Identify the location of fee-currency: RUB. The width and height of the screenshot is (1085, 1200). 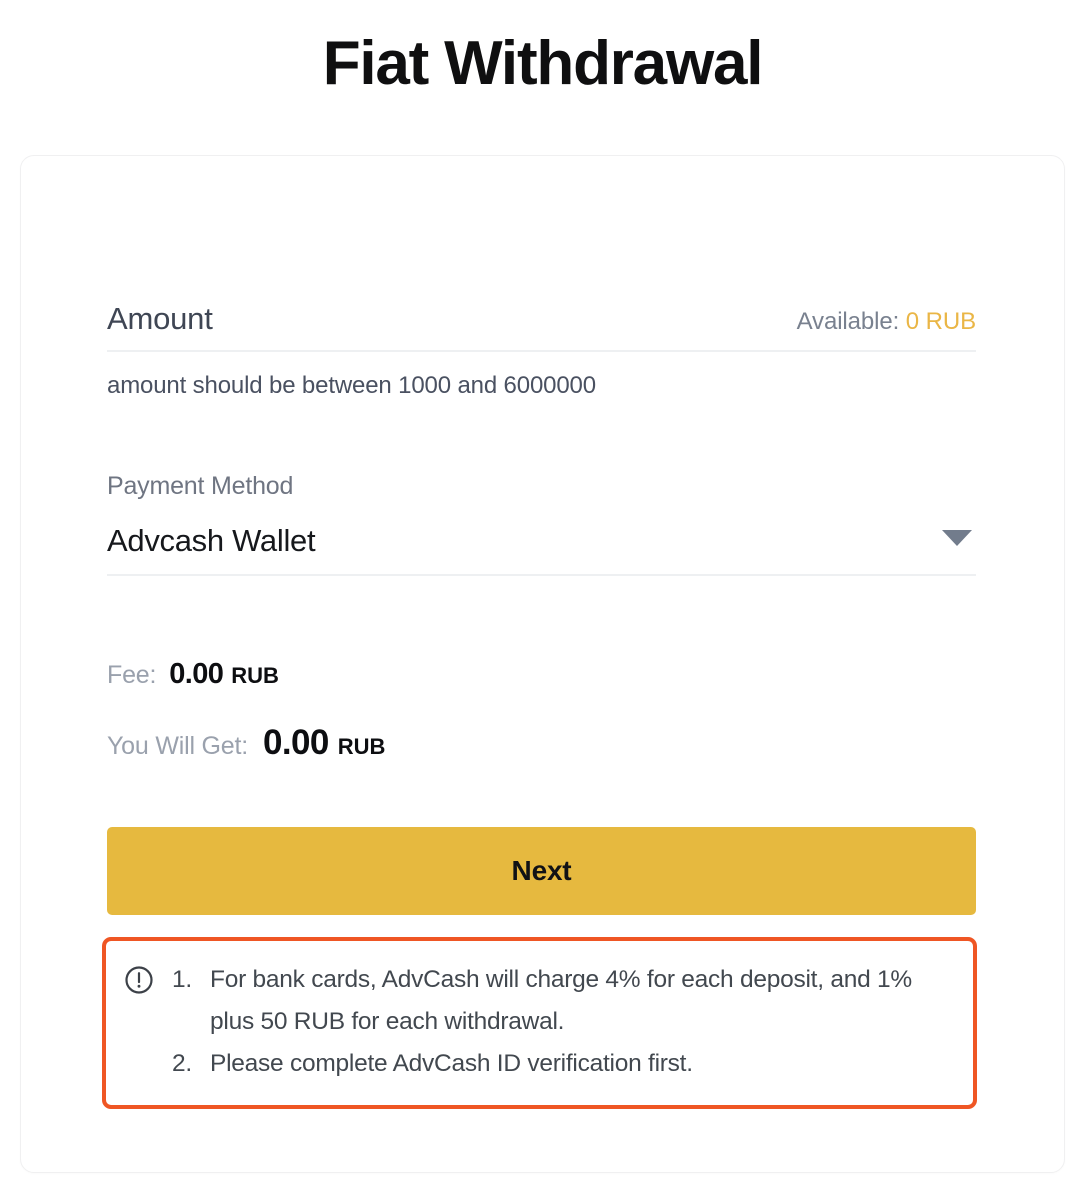
(255, 675).